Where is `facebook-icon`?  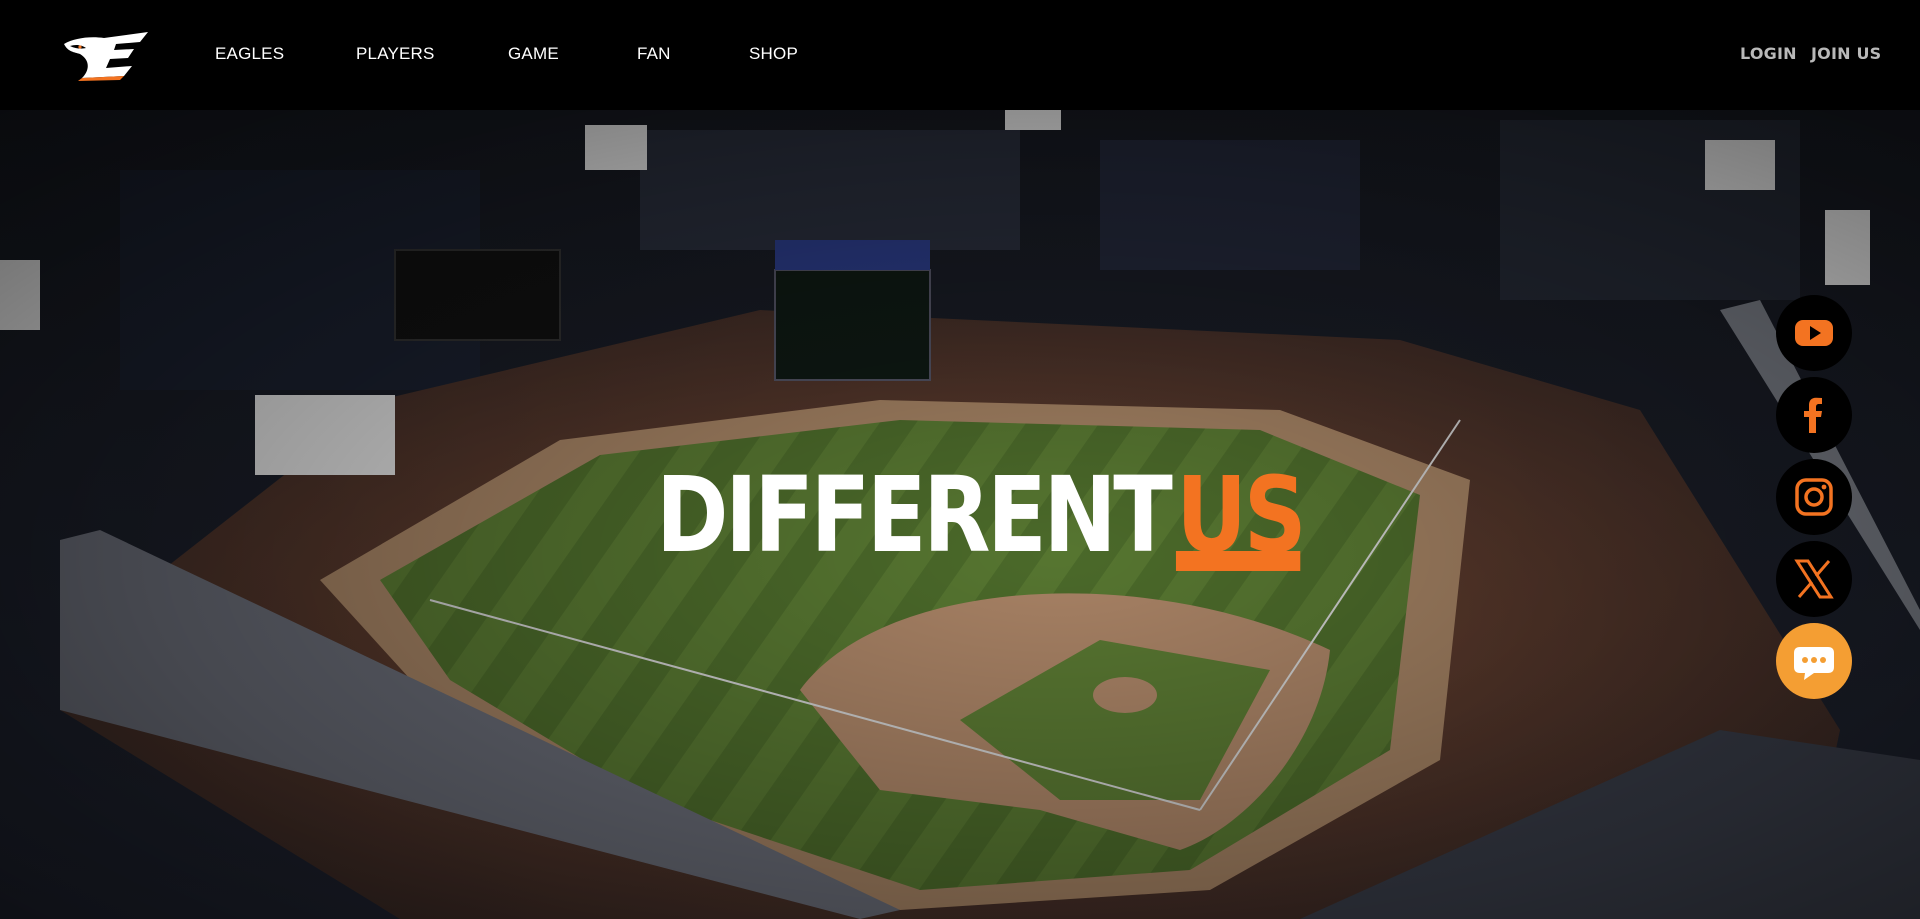 facebook-icon is located at coordinates (1813, 415).